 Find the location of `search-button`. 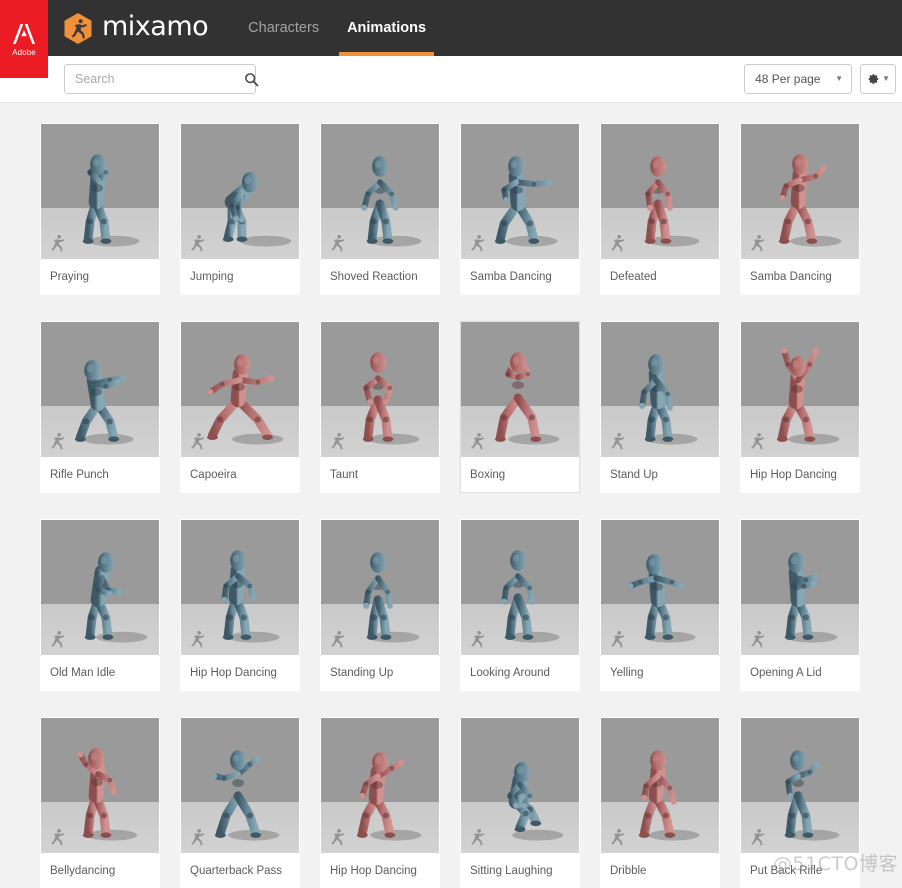

search-button is located at coordinates (251, 79).